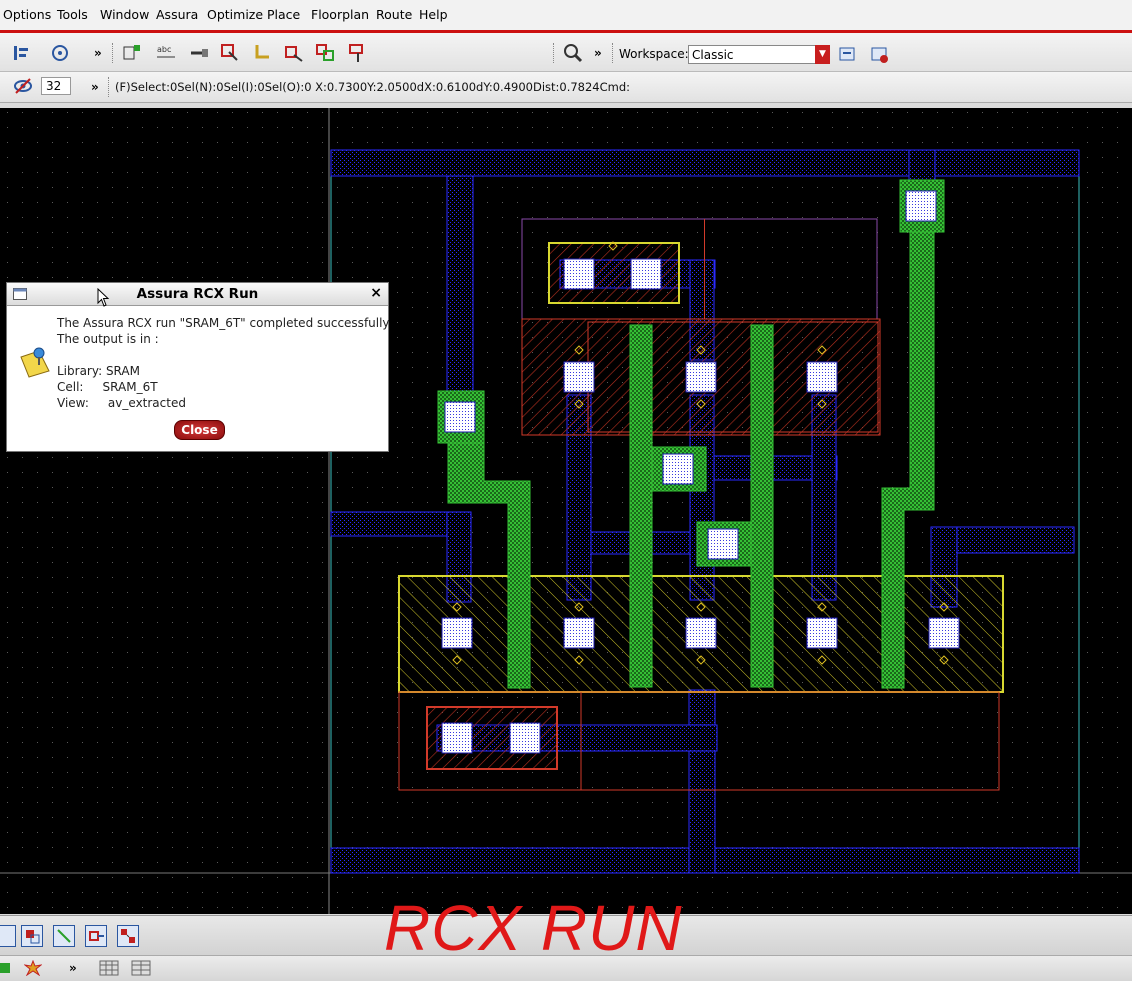 The width and height of the screenshot is (1132, 981). What do you see at coordinates (358, 53) in the screenshot?
I see `stretch-icon` at bounding box center [358, 53].